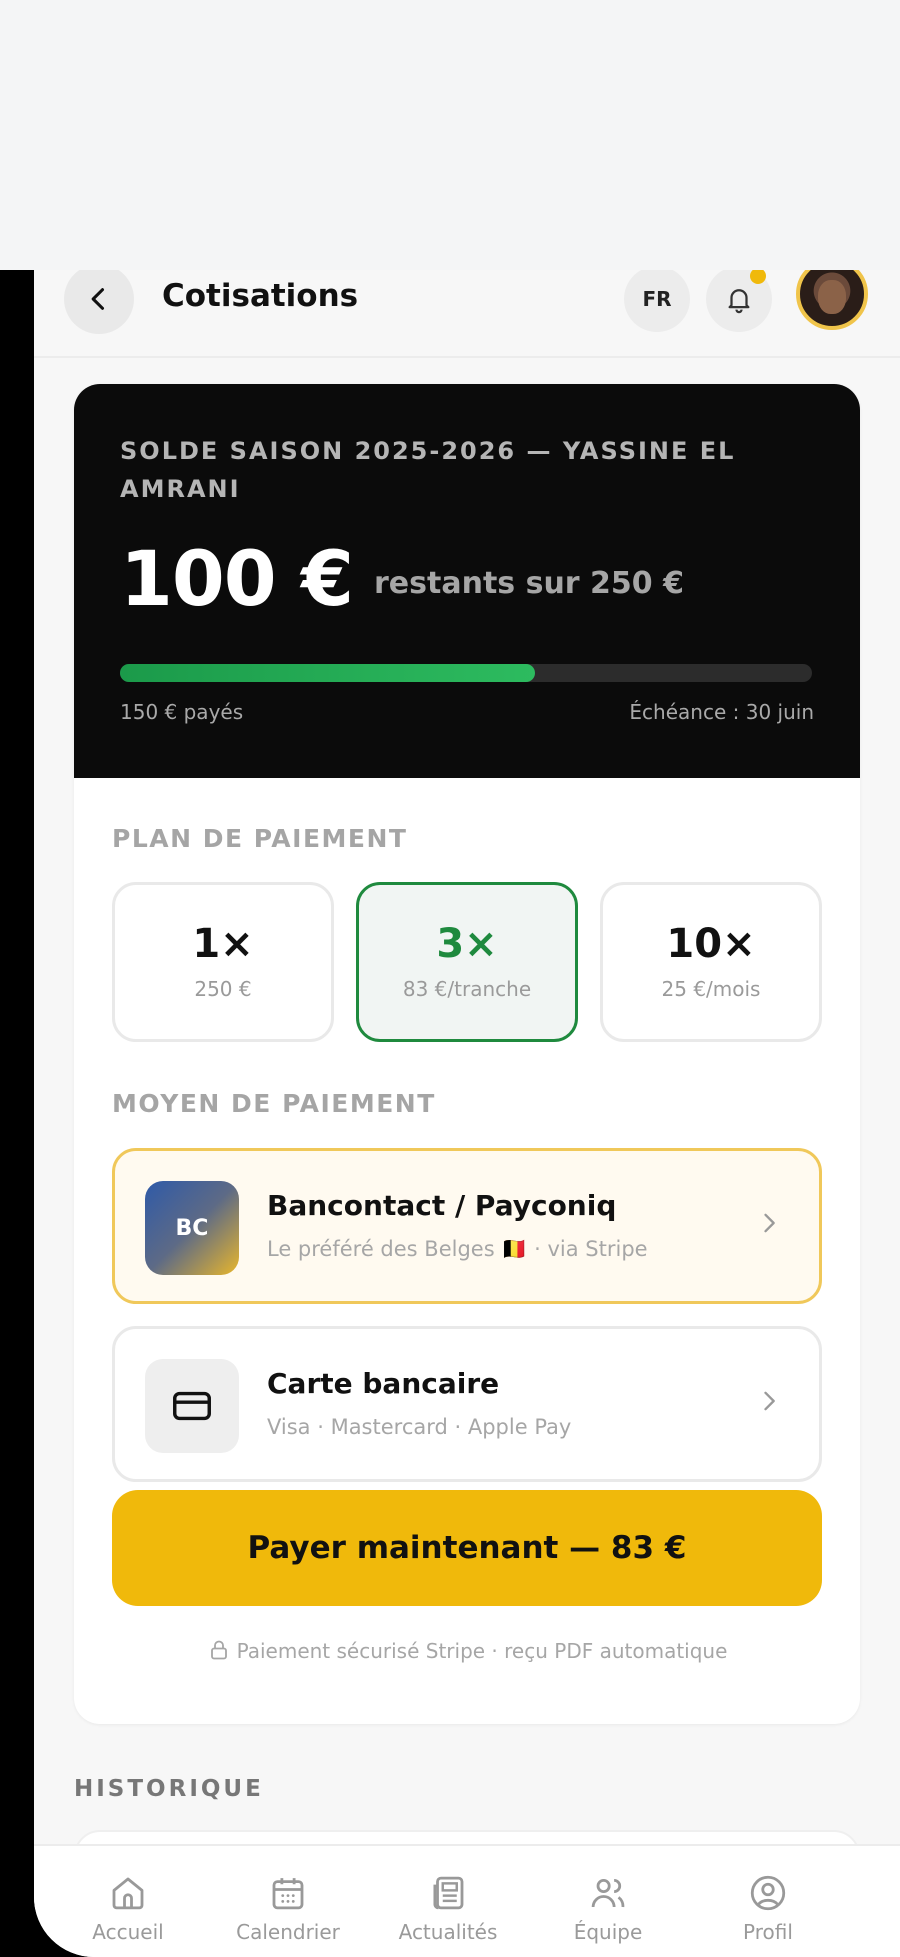  I want to click on home-icon, so click(128, 1893).